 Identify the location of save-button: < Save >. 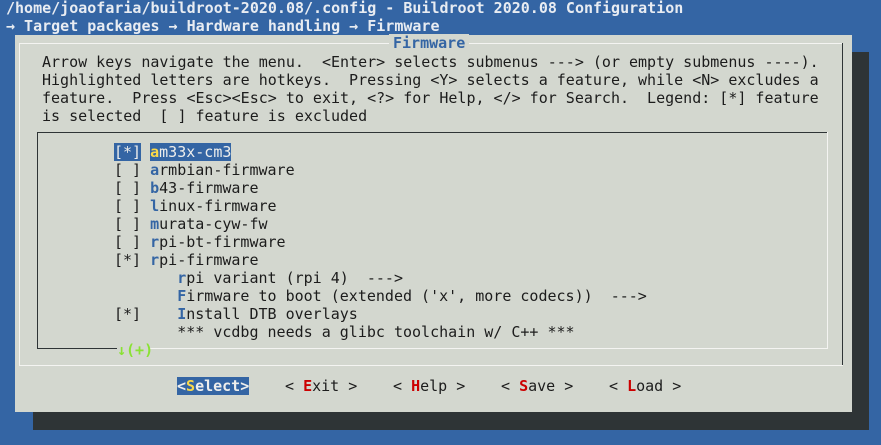
(537, 386).